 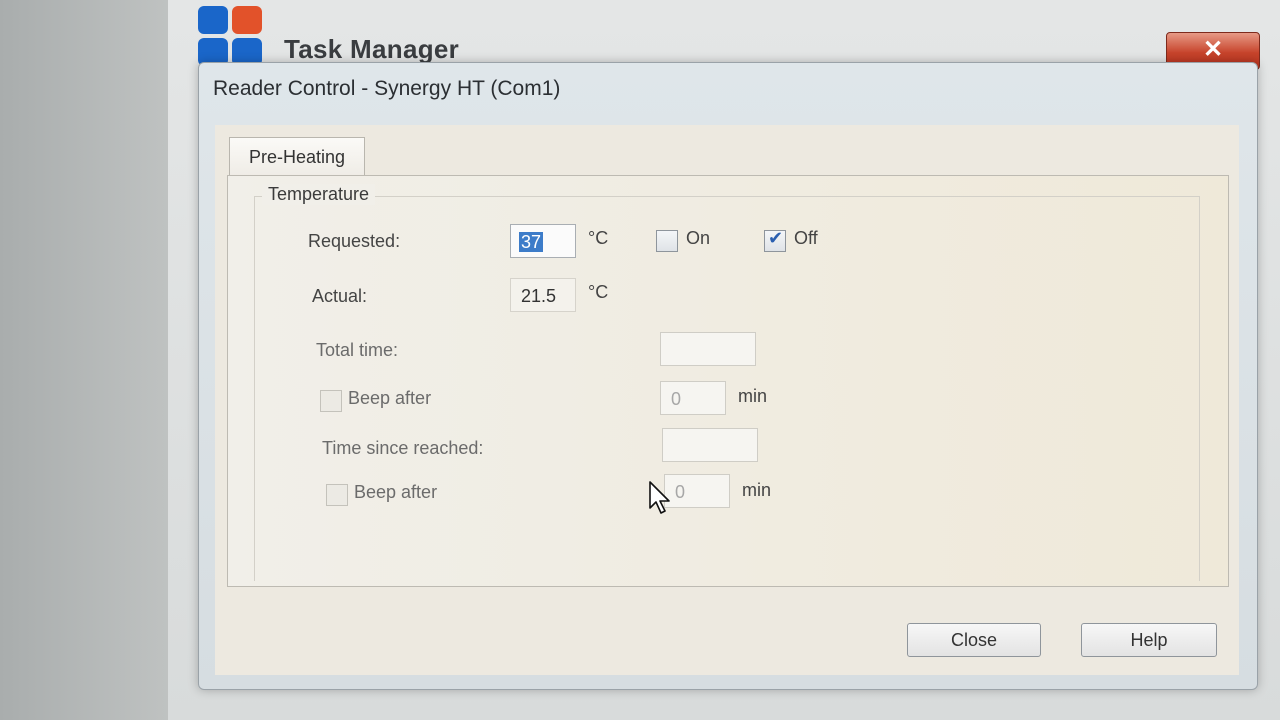 What do you see at coordinates (598, 292) in the screenshot?
I see `actual-unit: °C` at bounding box center [598, 292].